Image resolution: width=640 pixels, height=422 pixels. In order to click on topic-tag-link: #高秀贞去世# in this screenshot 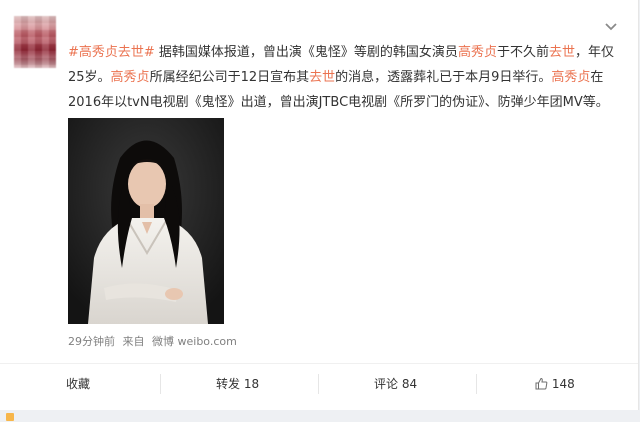, I will do `click(111, 52)`.